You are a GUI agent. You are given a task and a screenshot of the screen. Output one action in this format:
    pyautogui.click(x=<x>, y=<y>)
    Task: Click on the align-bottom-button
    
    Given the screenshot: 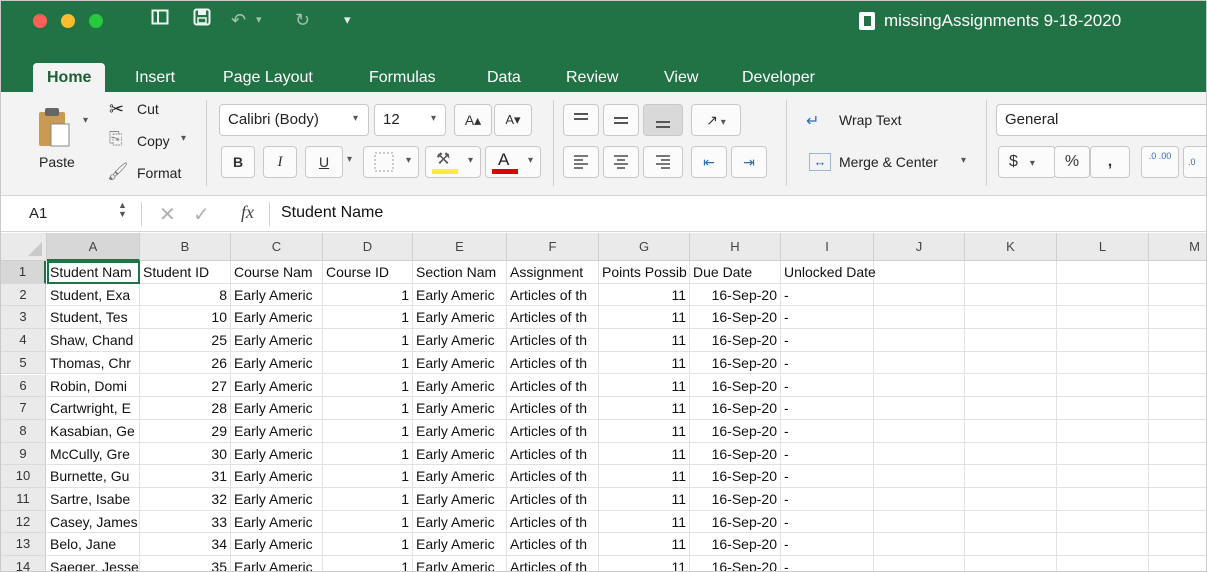 What is the action you would take?
    pyautogui.click(x=663, y=120)
    